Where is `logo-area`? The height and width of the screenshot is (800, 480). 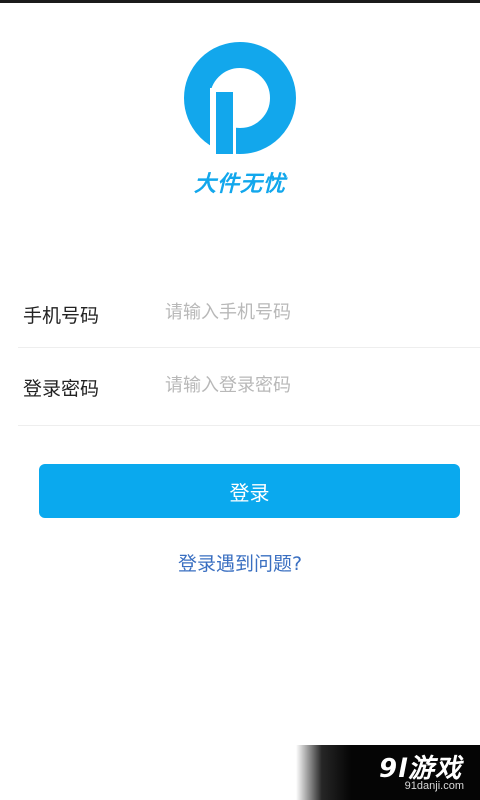
logo-area is located at coordinates (240, 98).